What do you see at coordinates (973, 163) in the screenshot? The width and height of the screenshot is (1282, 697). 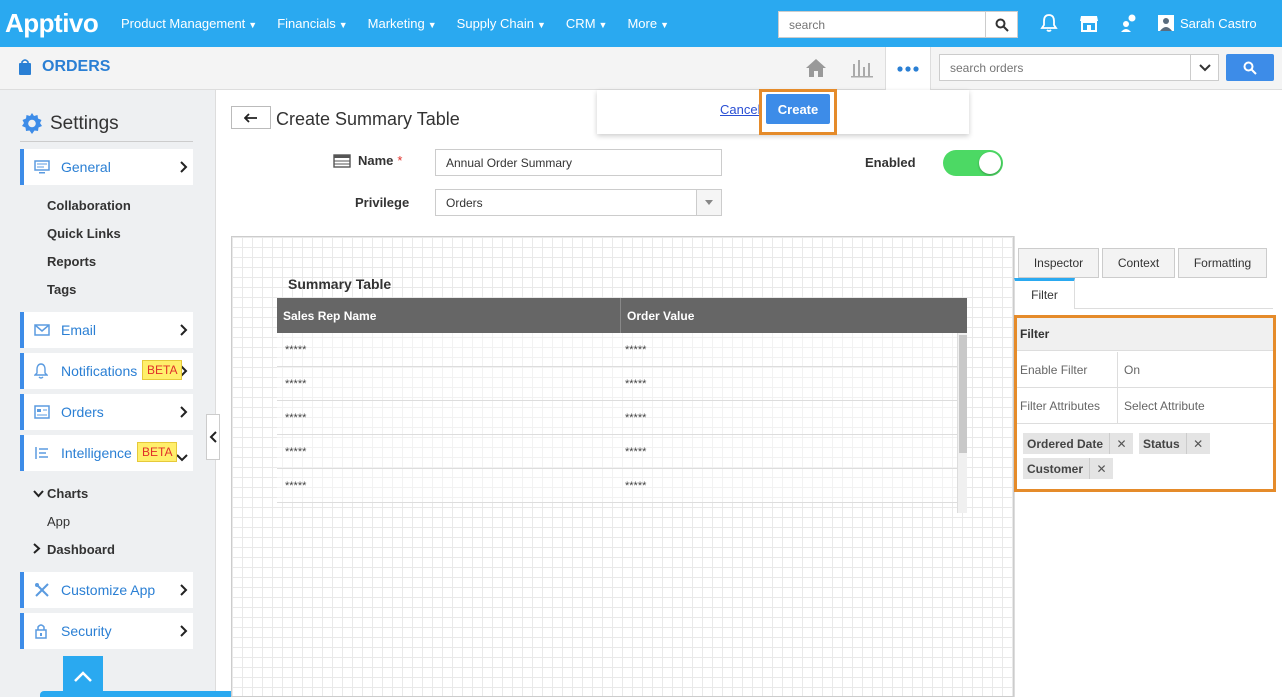 I see `enabled-toggle` at bounding box center [973, 163].